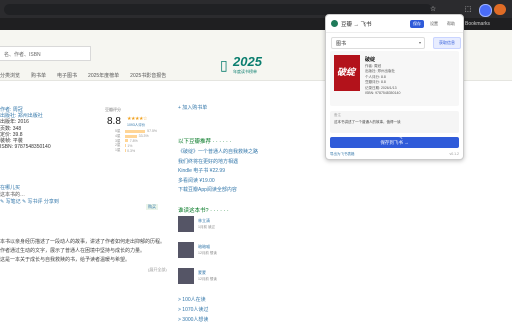 The width and height of the screenshot is (512, 325). I want to click on tab-help: 帮助, so click(451, 24).